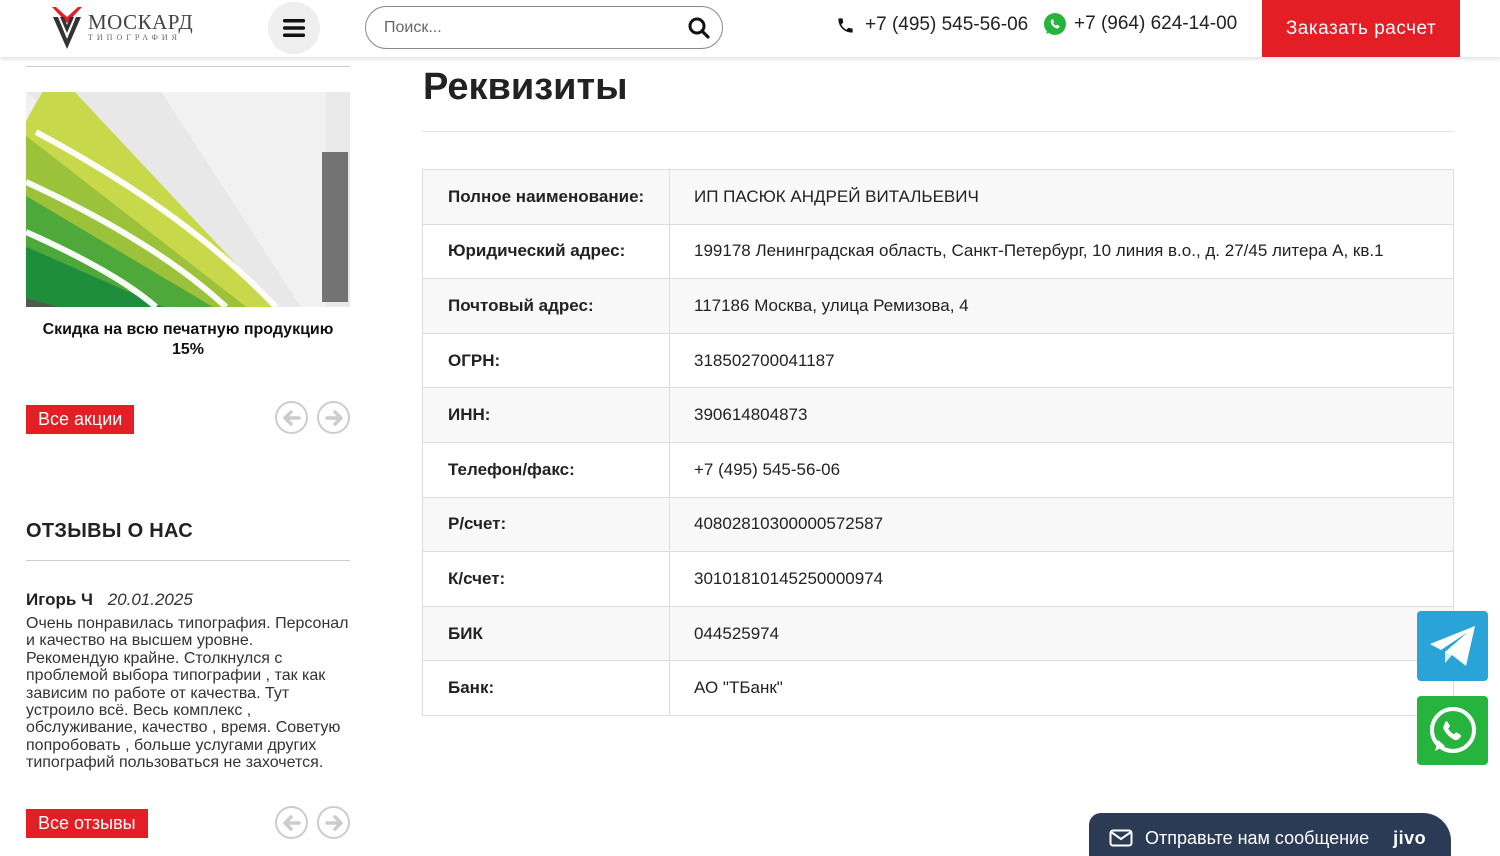  What do you see at coordinates (110, 531) in the screenshot?
I see `reviews-heading: ОТЗЫВЫ О НАС` at bounding box center [110, 531].